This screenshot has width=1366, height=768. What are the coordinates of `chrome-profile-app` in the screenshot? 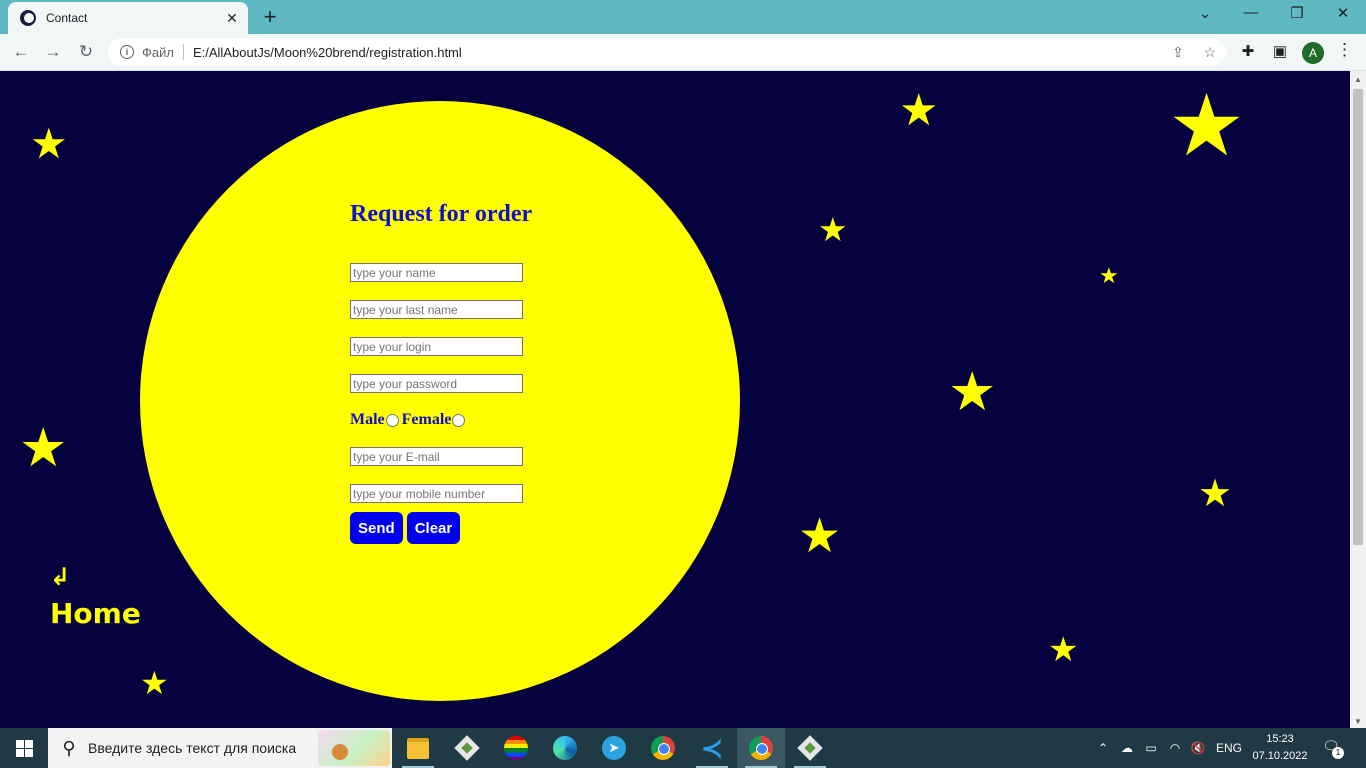 It's located at (761, 748).